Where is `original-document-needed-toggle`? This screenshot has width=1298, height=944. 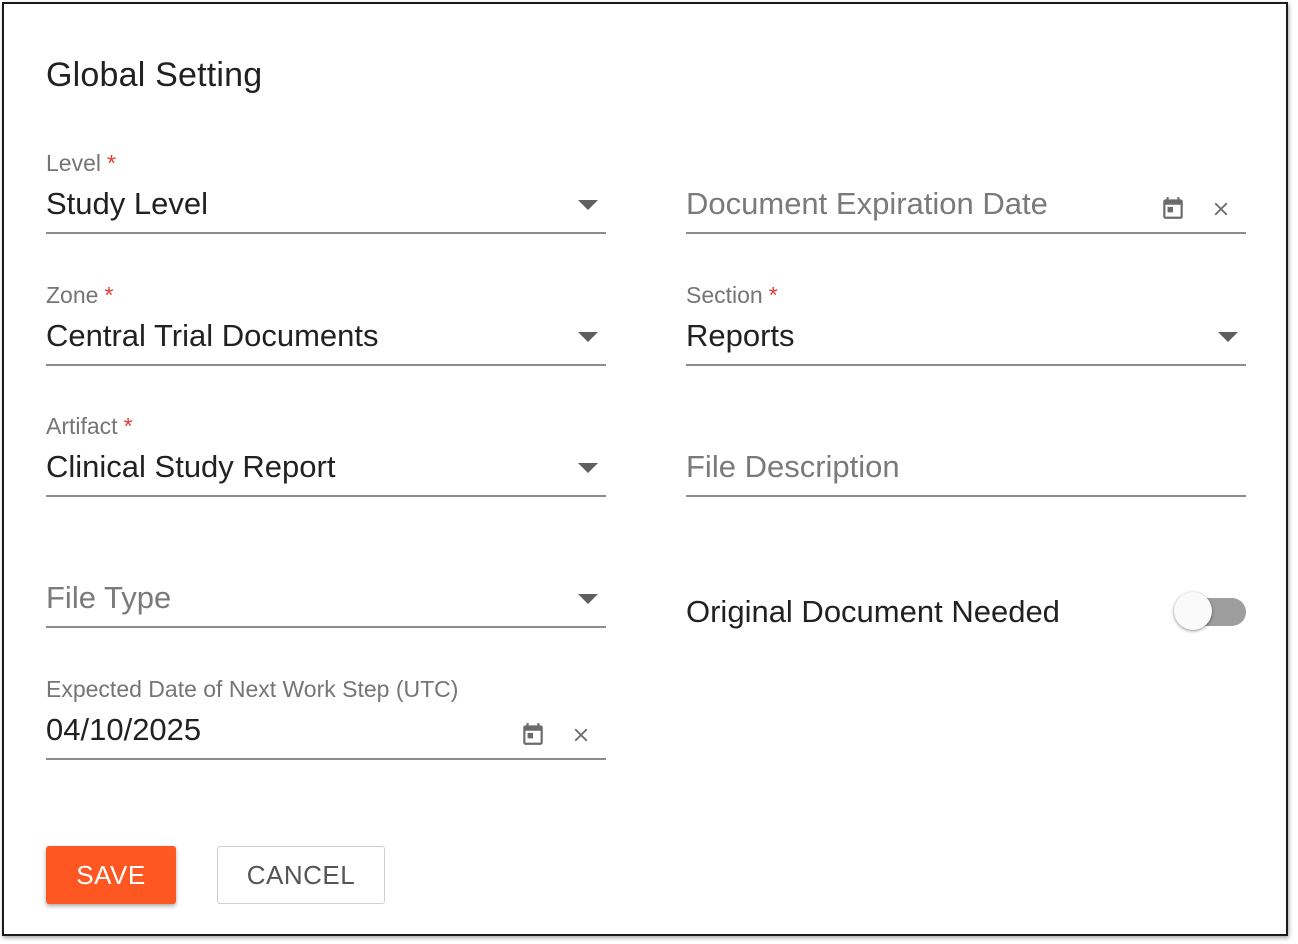
original-document-needed-toggle is located at coordinates (1210, 611).